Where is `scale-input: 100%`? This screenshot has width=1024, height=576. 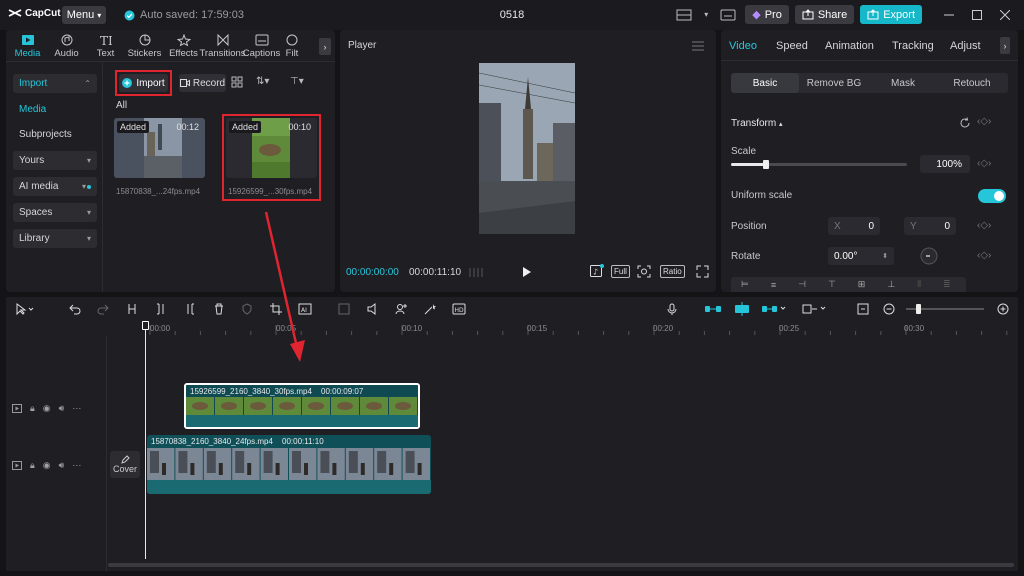
scale-input: 100% is located at coordinates (945, 164).